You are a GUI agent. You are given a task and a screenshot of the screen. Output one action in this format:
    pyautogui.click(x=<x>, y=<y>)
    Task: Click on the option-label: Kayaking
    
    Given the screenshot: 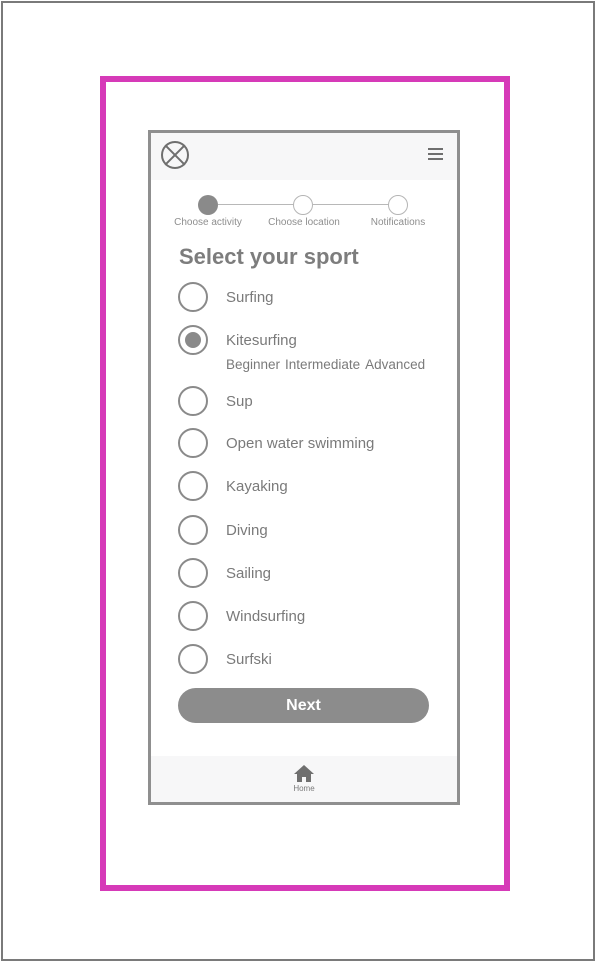 What is the action you would take?
    pyautogui.click(x=257, y=486)
    